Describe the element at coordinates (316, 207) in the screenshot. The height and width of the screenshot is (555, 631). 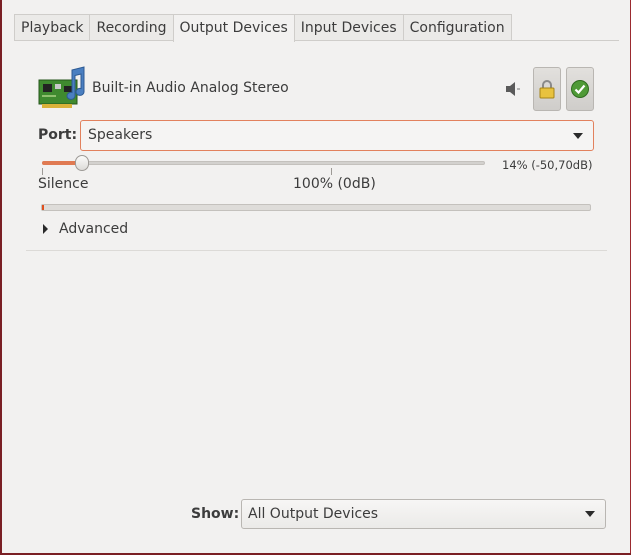
I see `peak-meter` at that location.